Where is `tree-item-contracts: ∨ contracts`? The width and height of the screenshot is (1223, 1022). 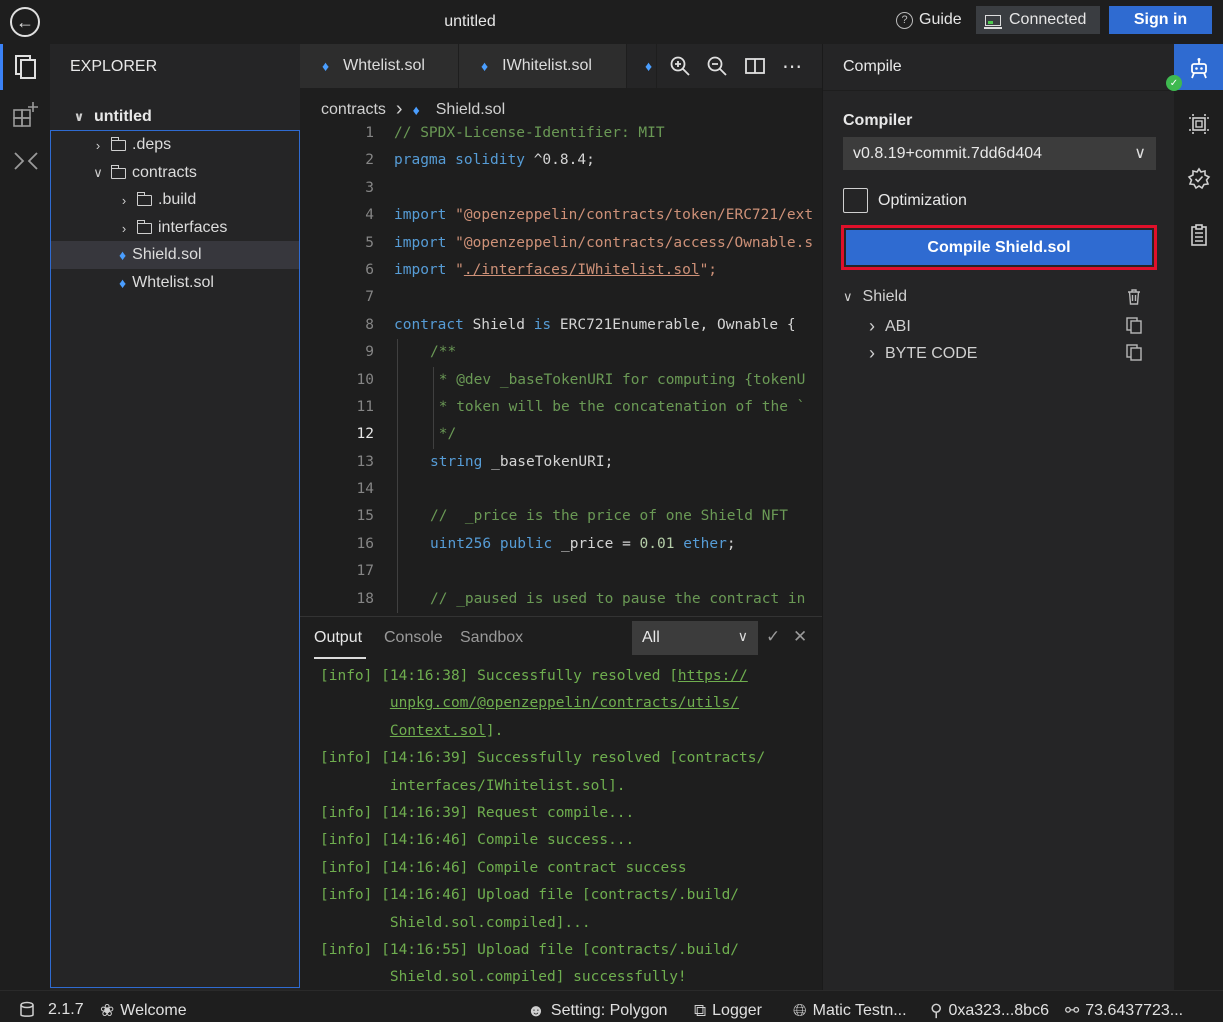
tree-item-contracts: ∨ contracts is located at coordinates (175, 173).